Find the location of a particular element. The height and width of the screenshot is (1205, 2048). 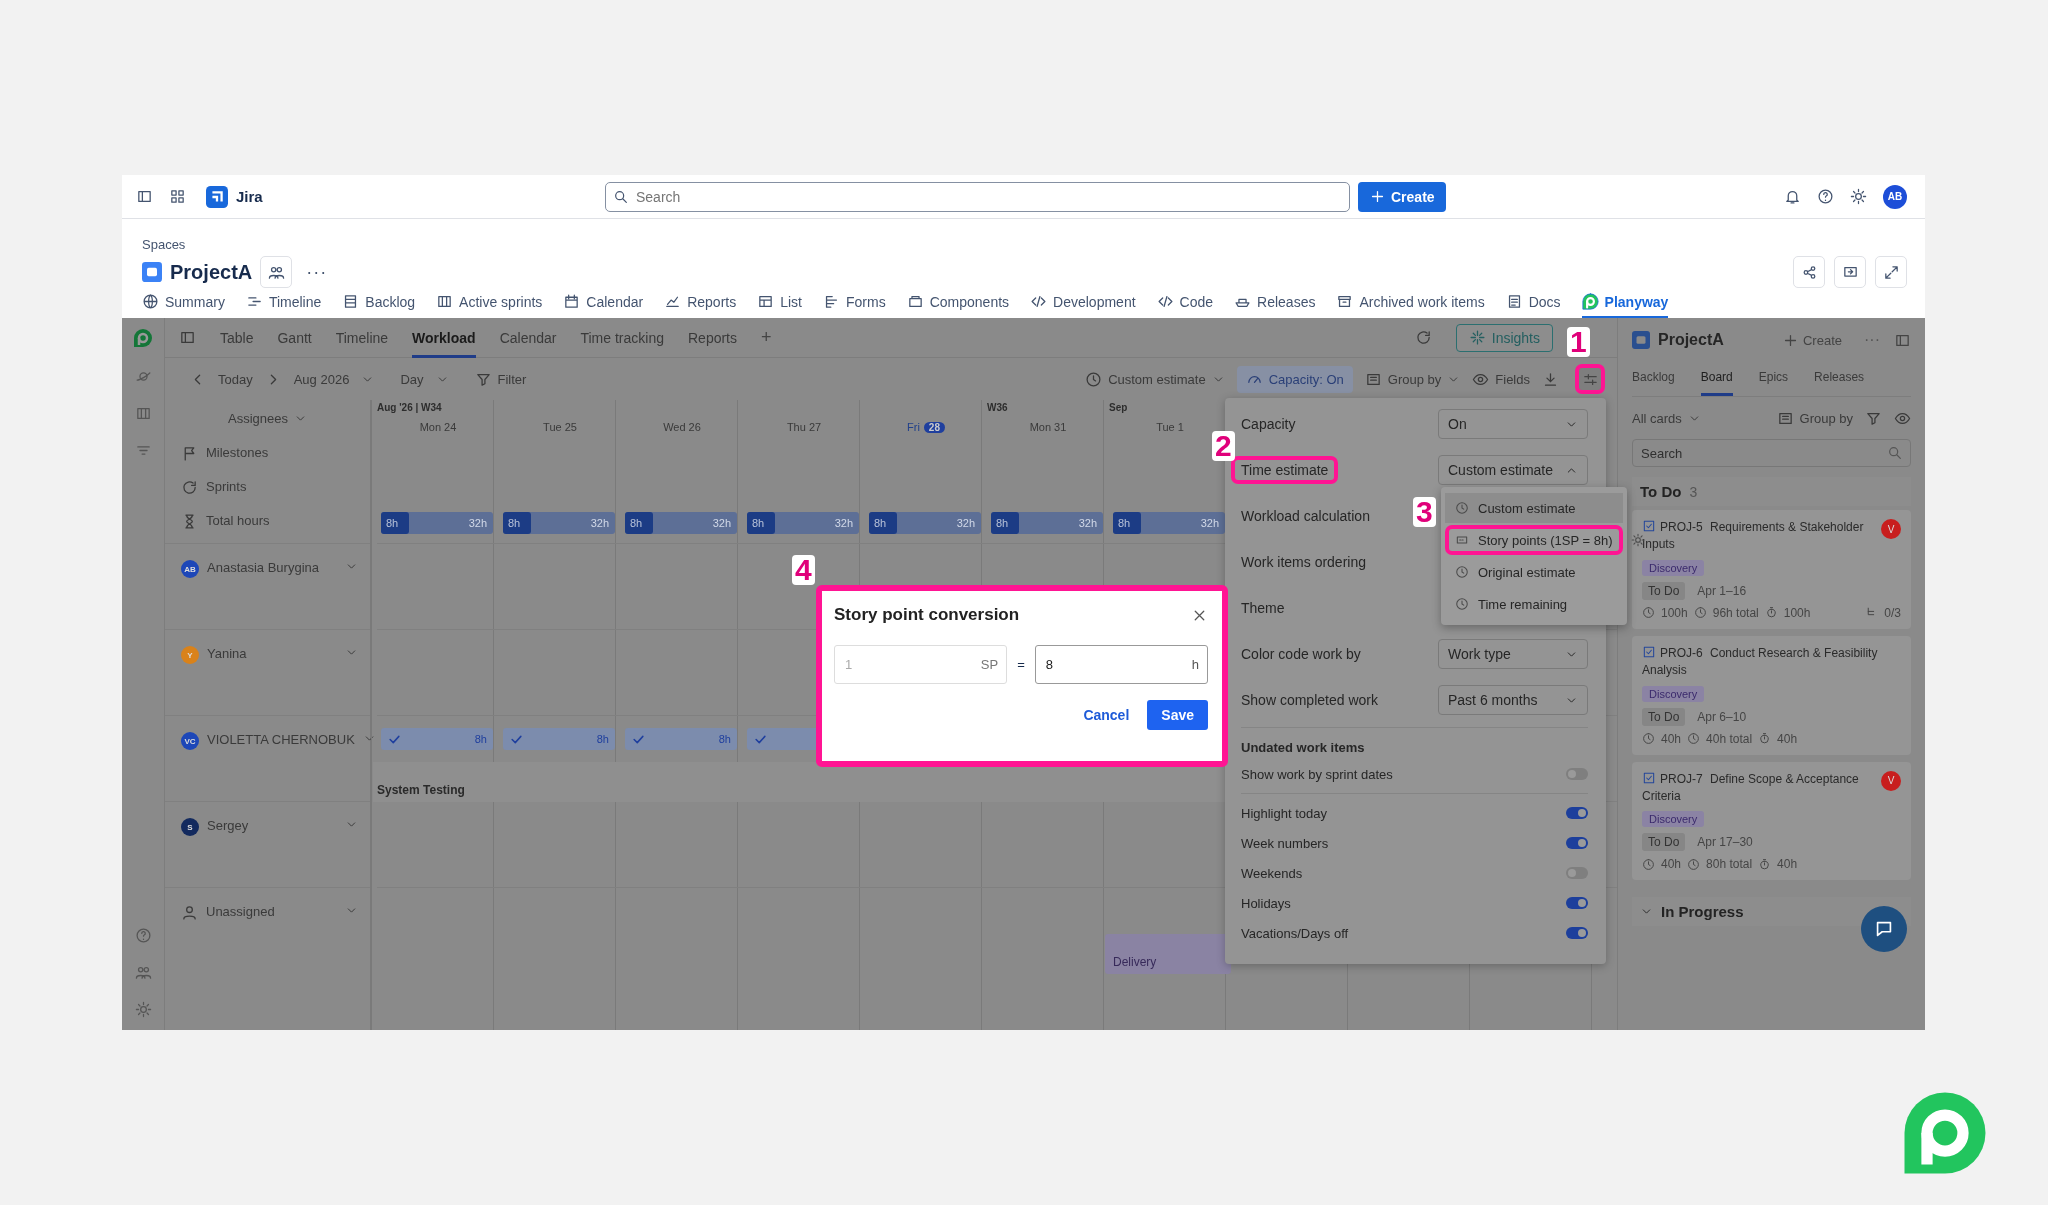

avatar: AB is located at coordinates (190, 569).